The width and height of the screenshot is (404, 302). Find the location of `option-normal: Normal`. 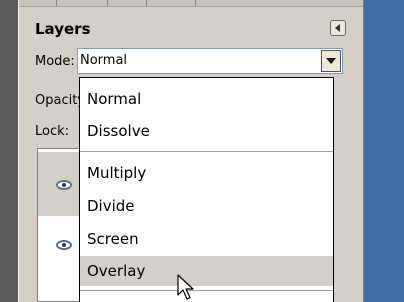

option-normal: Normal is located at coordinates (206, 99).